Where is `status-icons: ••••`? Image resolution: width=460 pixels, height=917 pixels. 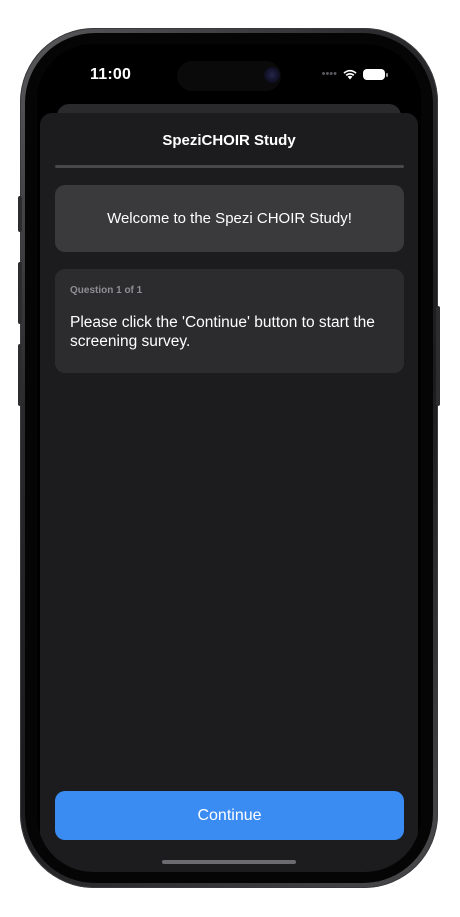 status-icons: •••• is located at coordinates (354, 74).